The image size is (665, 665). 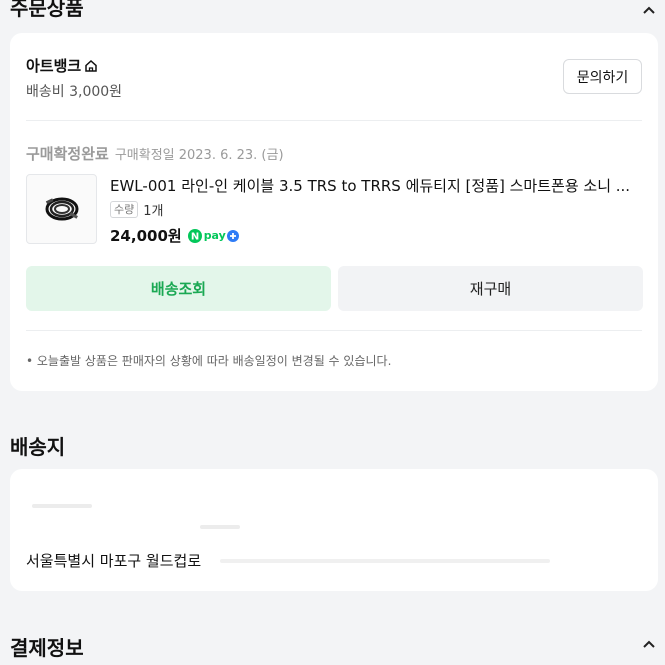 I want to click on npay-logo-icon: N pay, so click(x=213, y=235).